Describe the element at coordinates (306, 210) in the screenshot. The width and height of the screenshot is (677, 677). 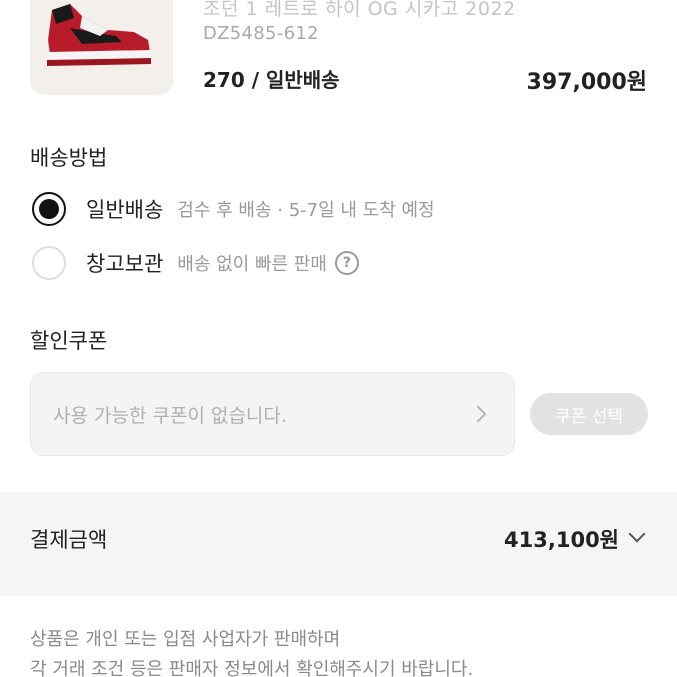
I see `shipping-option-description: 검수 후 배송 · 5-7일 내 도착 예정` at that location.